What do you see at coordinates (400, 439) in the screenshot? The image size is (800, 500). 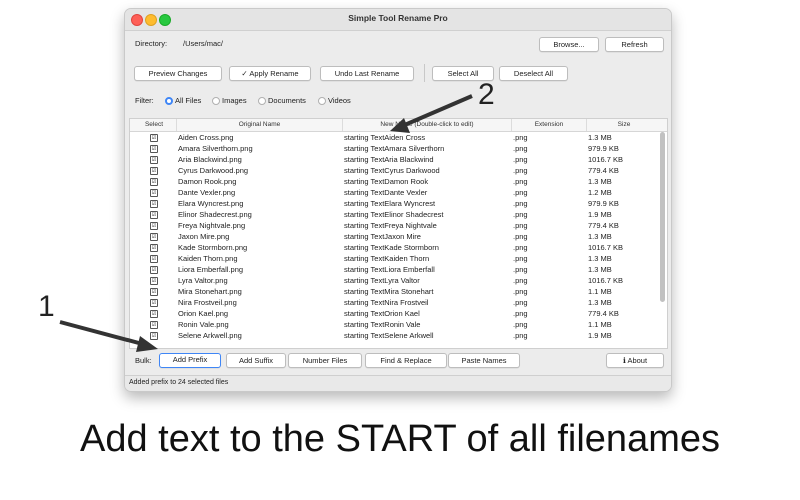 I see `caption-text: Add text to the START of all filenames` at bounding box center [400, 439].